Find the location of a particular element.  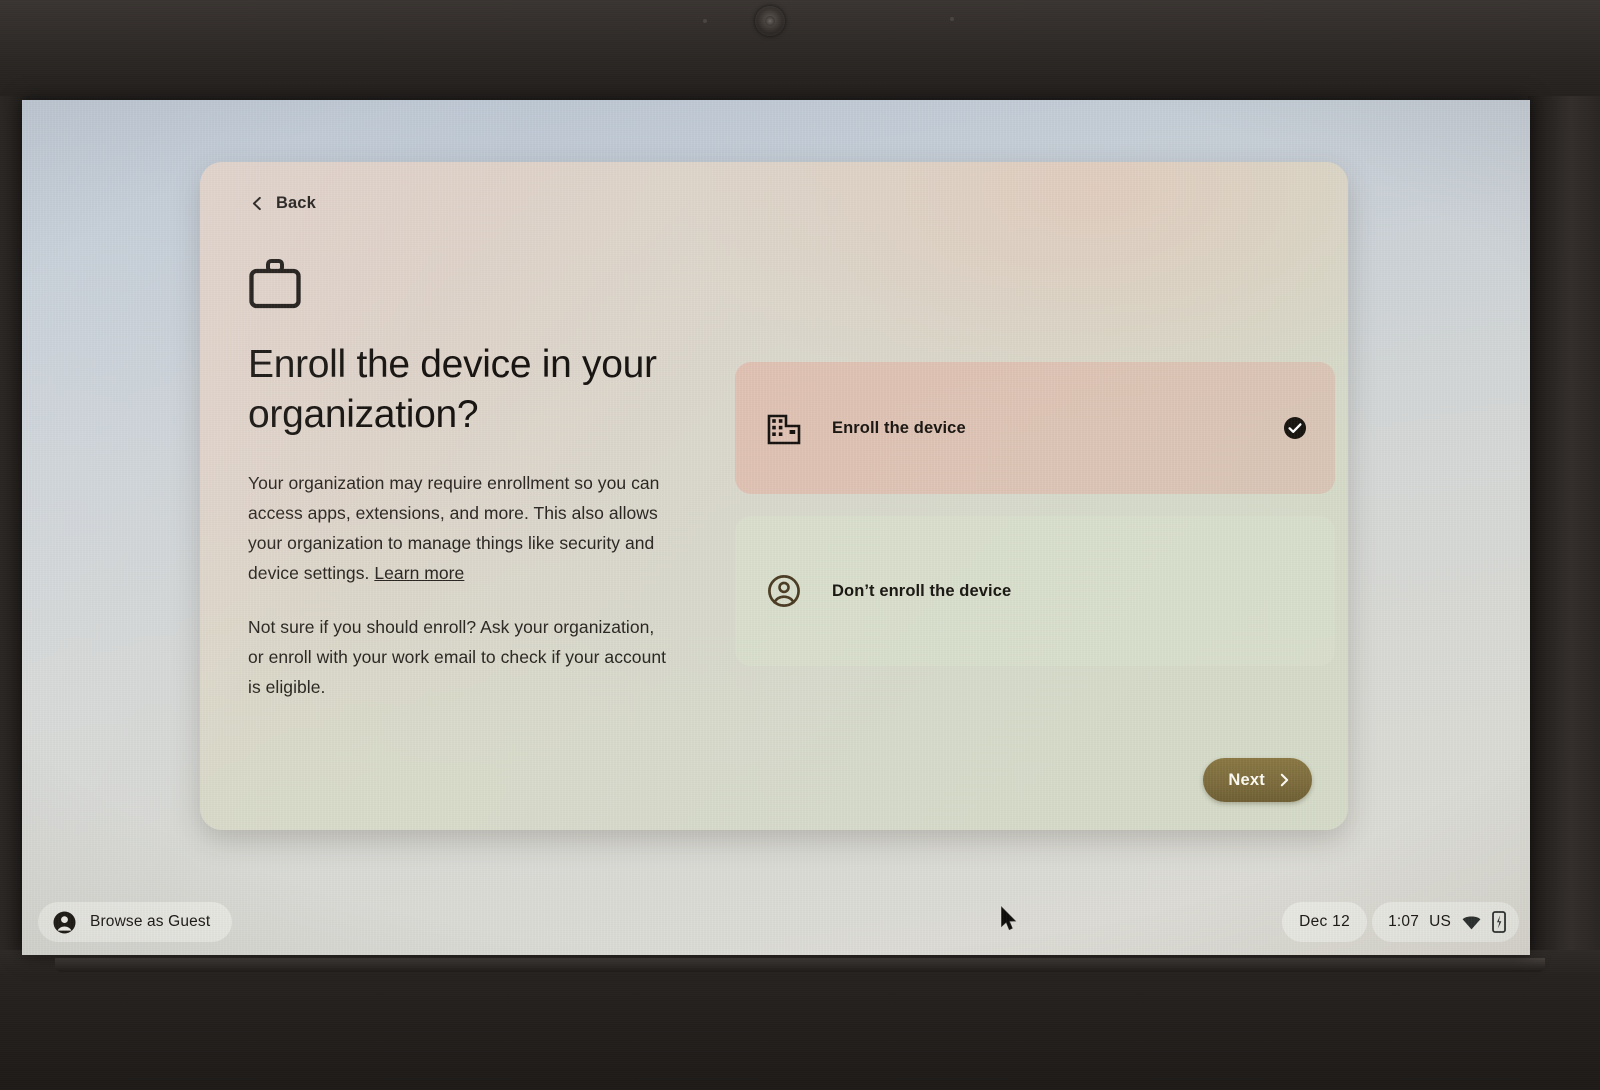

learn-more-link: Learn more is located at coordinates (419, 573).